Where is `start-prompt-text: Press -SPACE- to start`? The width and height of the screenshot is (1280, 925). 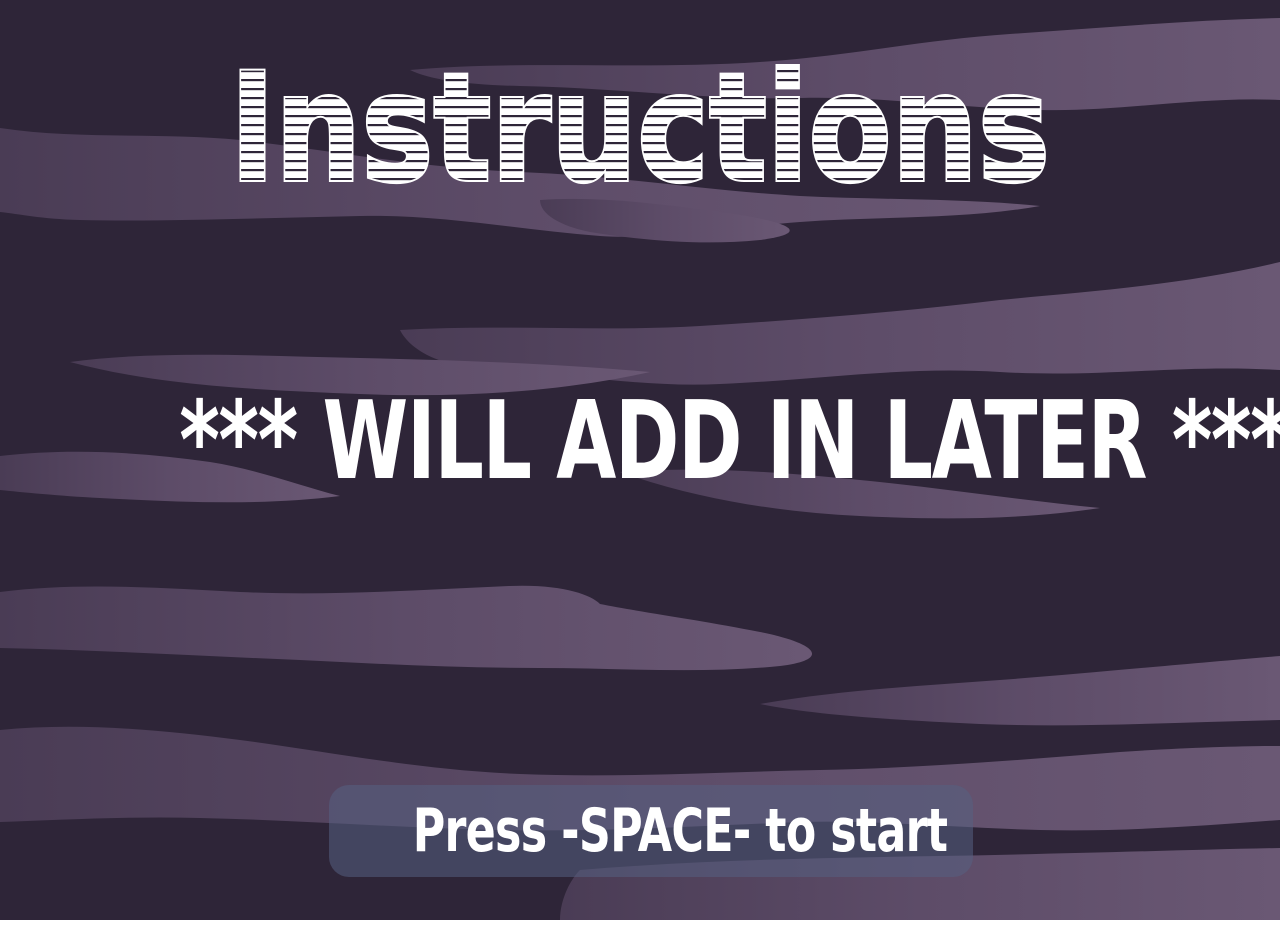
start-prompt-text: Press -SPACE- to start is located at coordinates (680, 831).